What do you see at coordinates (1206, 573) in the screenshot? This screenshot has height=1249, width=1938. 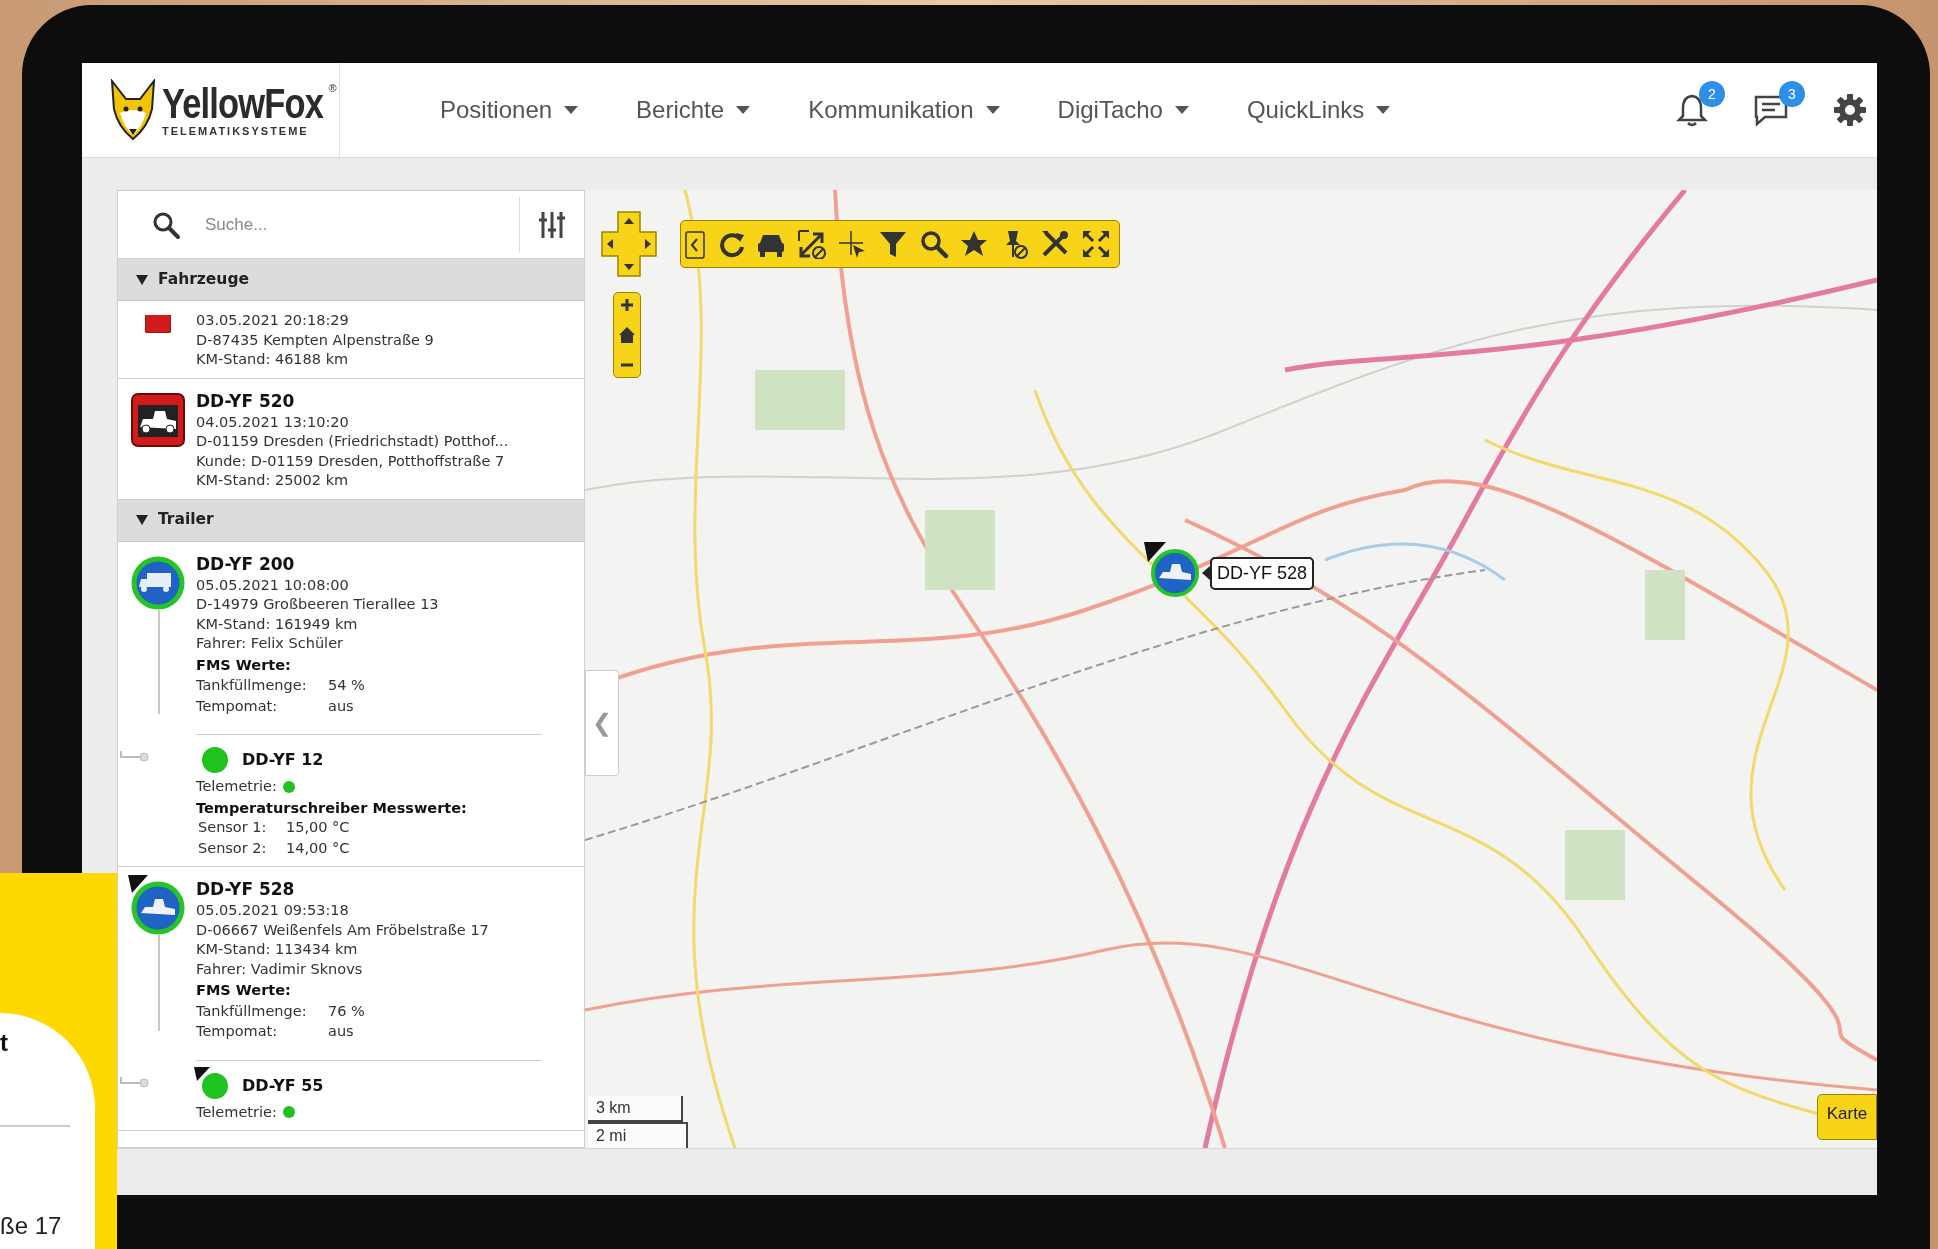 I see `pointer-icon` at bounding box center [1206, 573].